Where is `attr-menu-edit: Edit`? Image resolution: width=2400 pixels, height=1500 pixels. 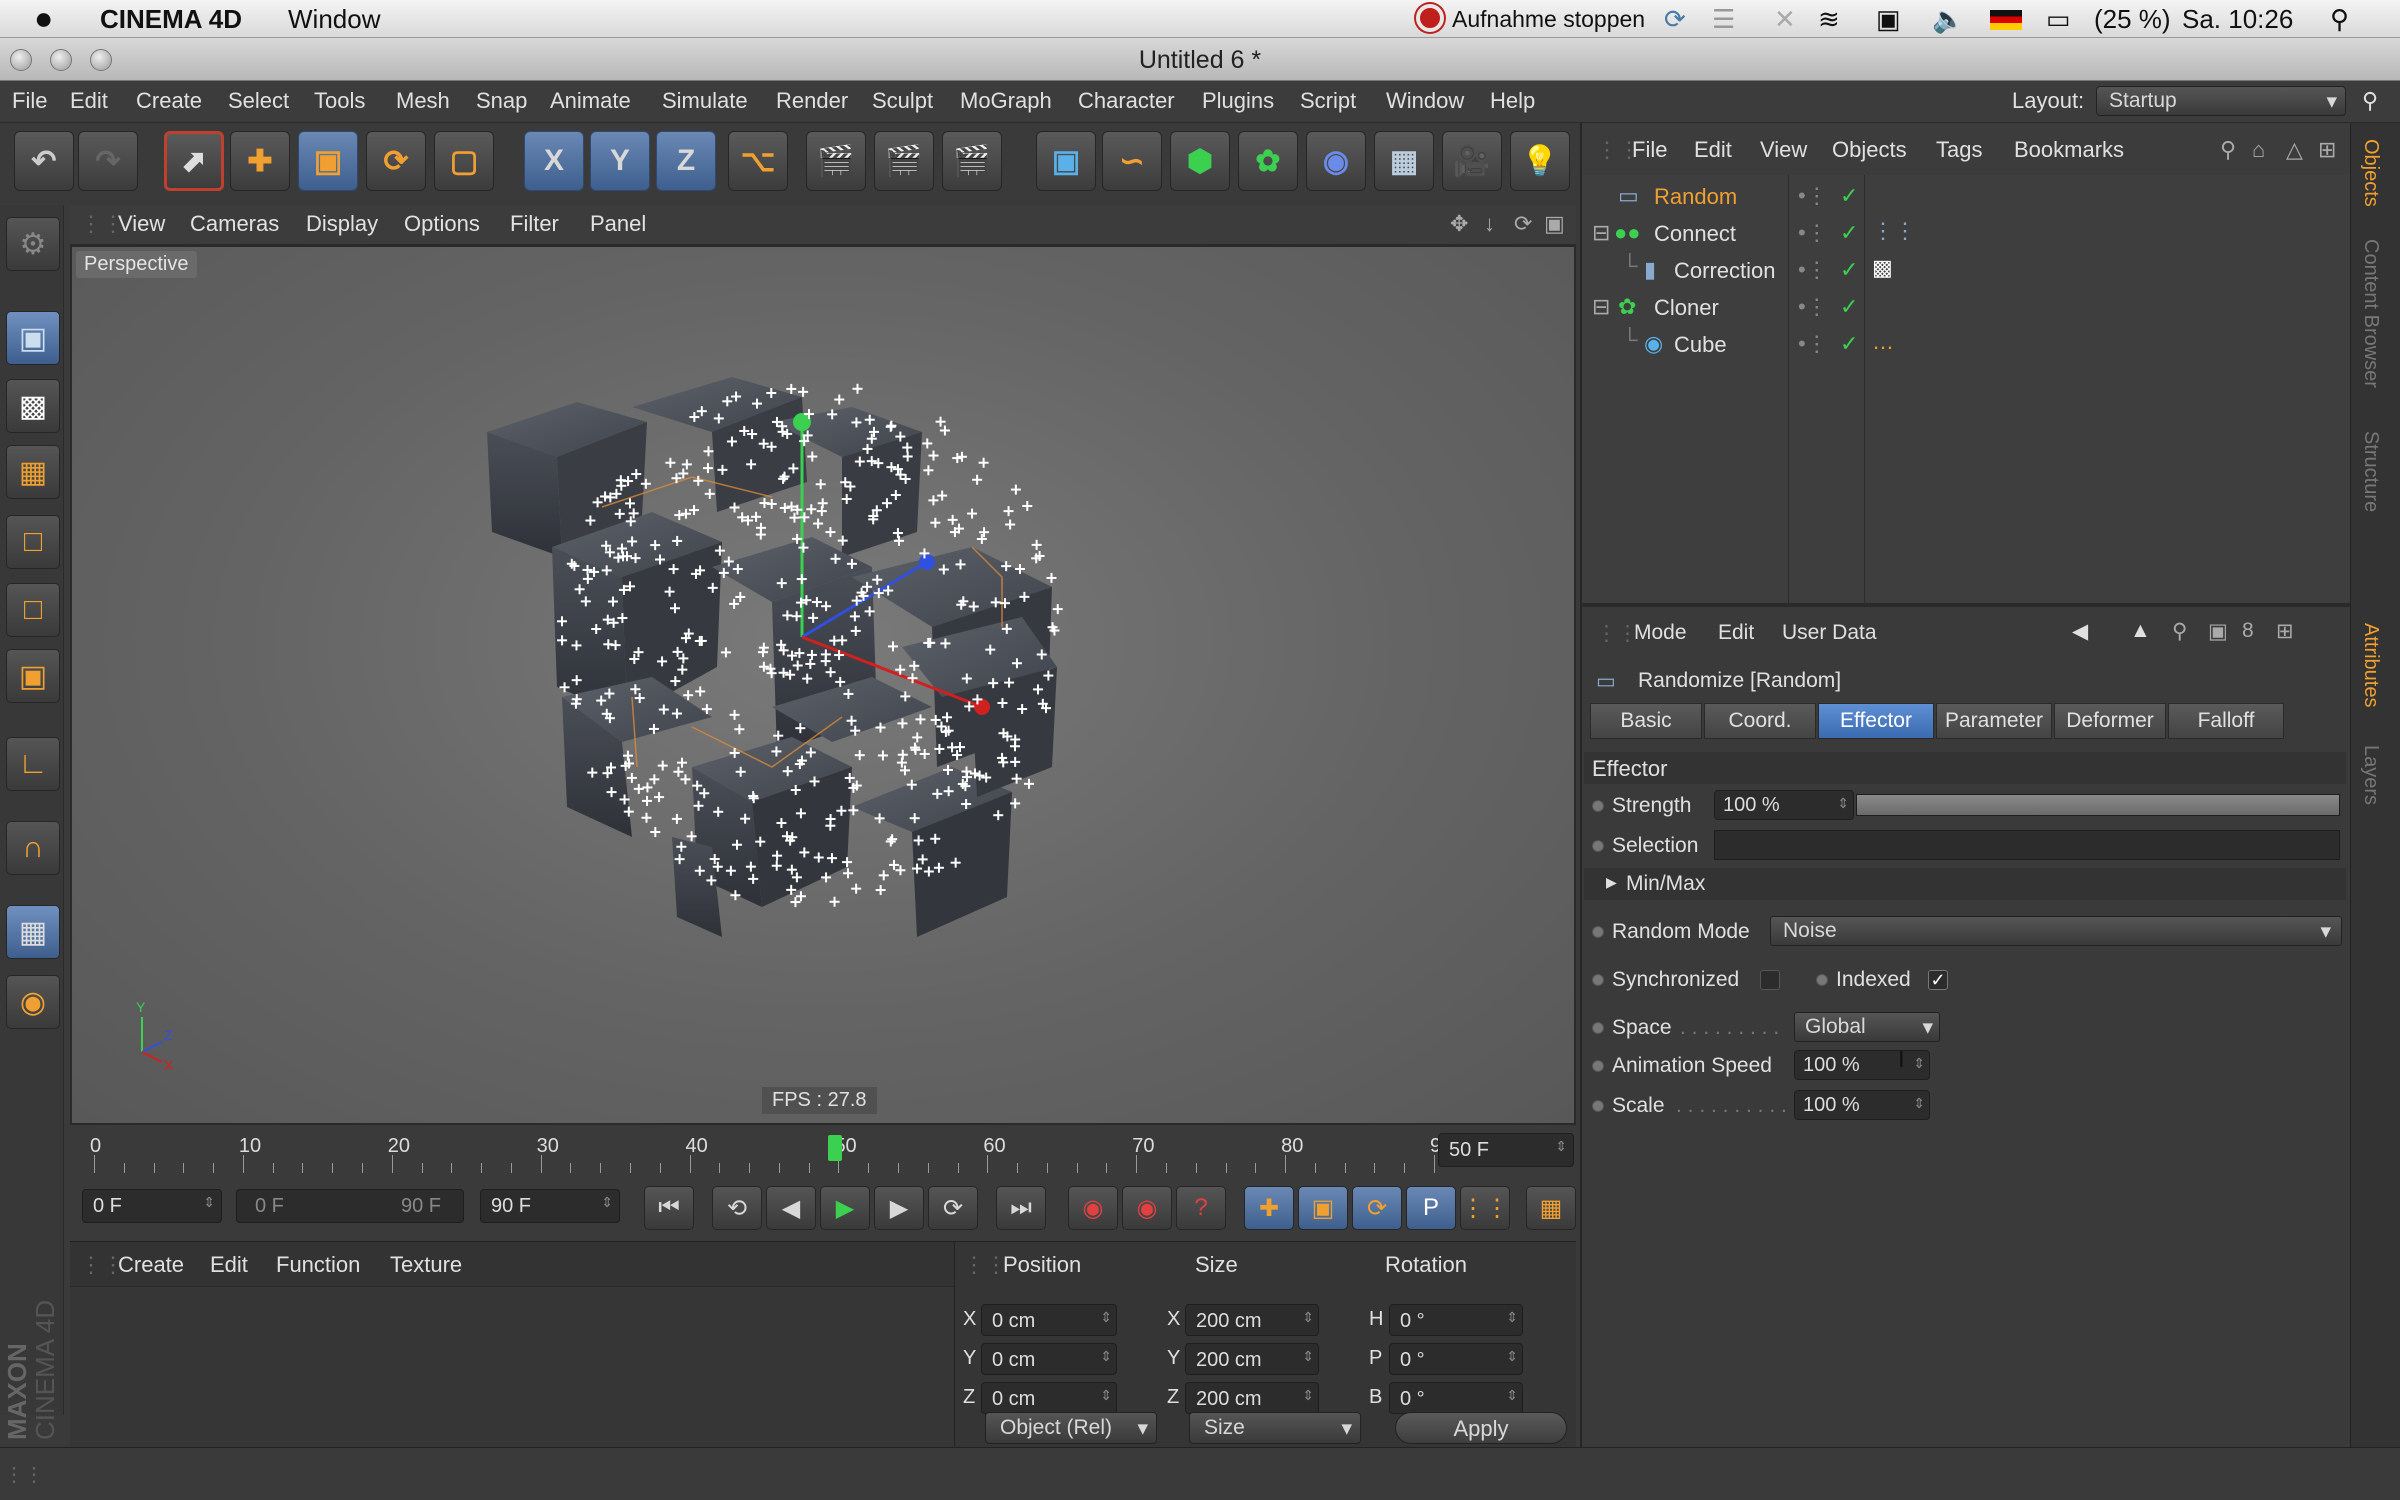 attr-menu-edit: Edit is located at coordinates (1736, 633).